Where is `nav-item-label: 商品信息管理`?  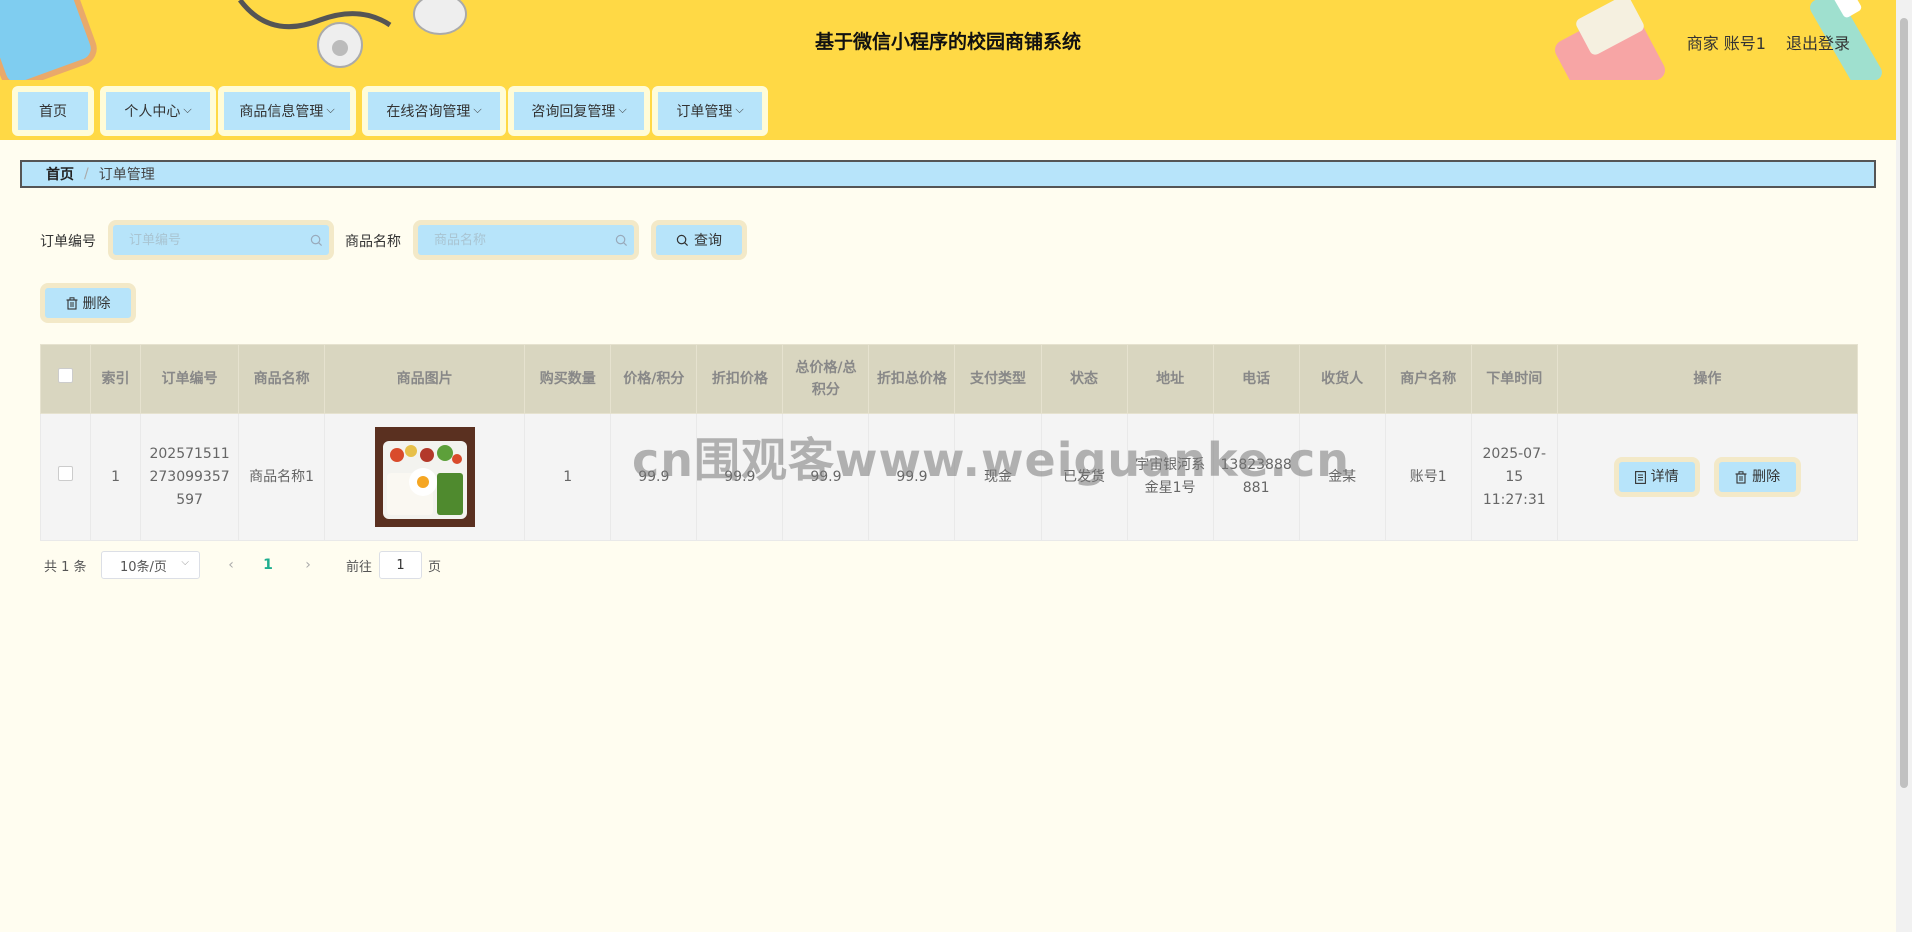
nav-item-label: 商品信息管理 is located at coordinates (281, 112).